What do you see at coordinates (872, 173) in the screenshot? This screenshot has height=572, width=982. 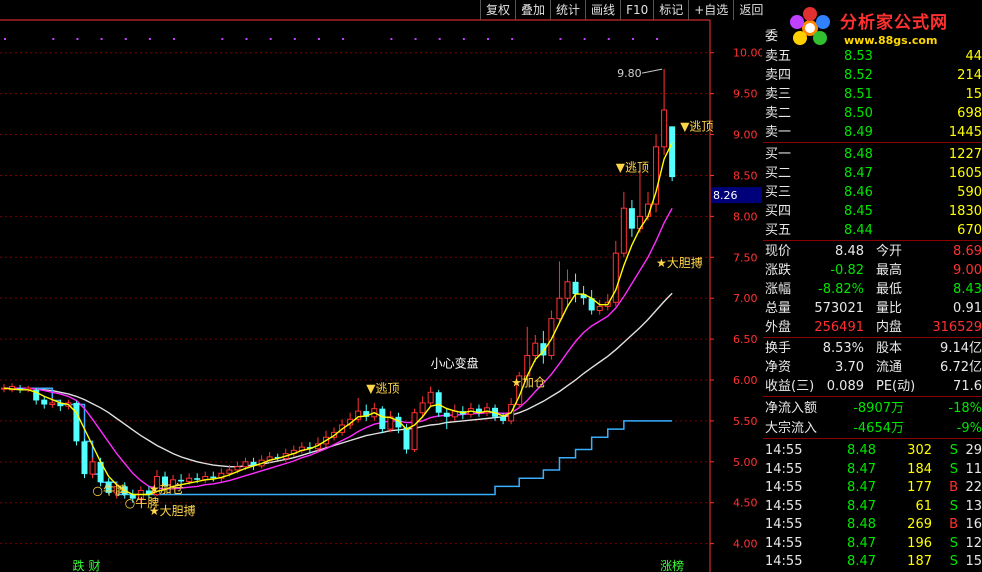 I see `orderbook-row: 买二 8.47 1605` at bounding box center [872, 173].